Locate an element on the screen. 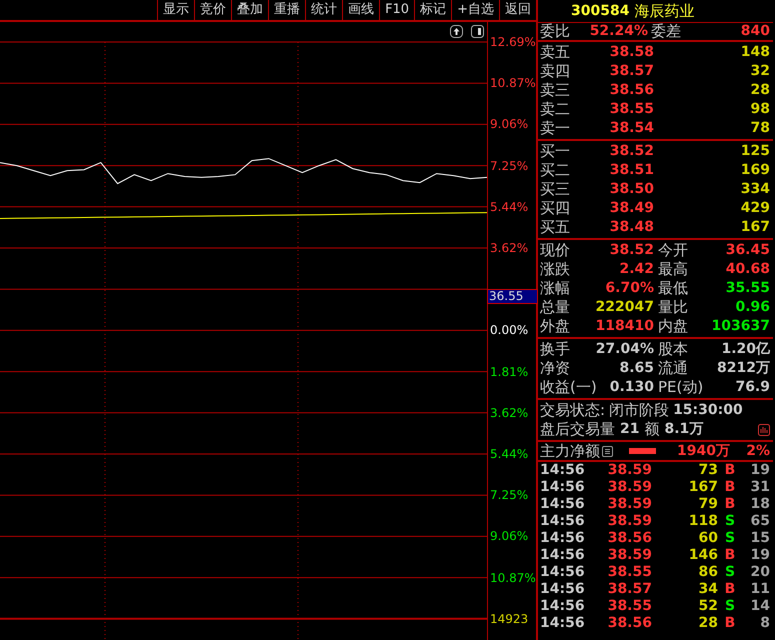 This screenshot has height=640, width=775. stat-value: 8212万 is located at coordinates (743, 368).